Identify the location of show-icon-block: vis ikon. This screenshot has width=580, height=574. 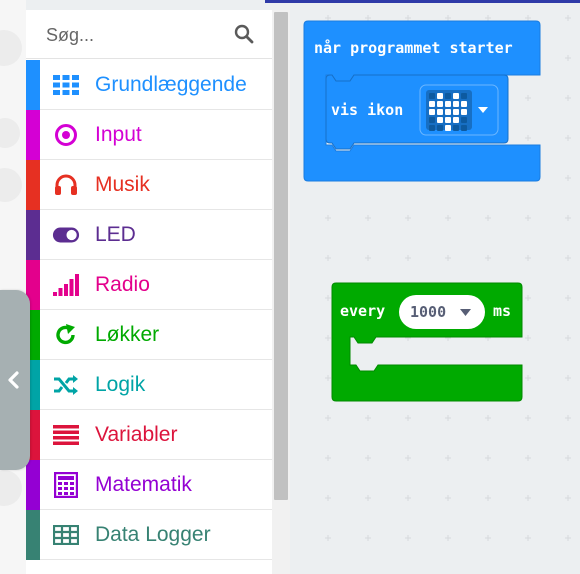
(417, 112).